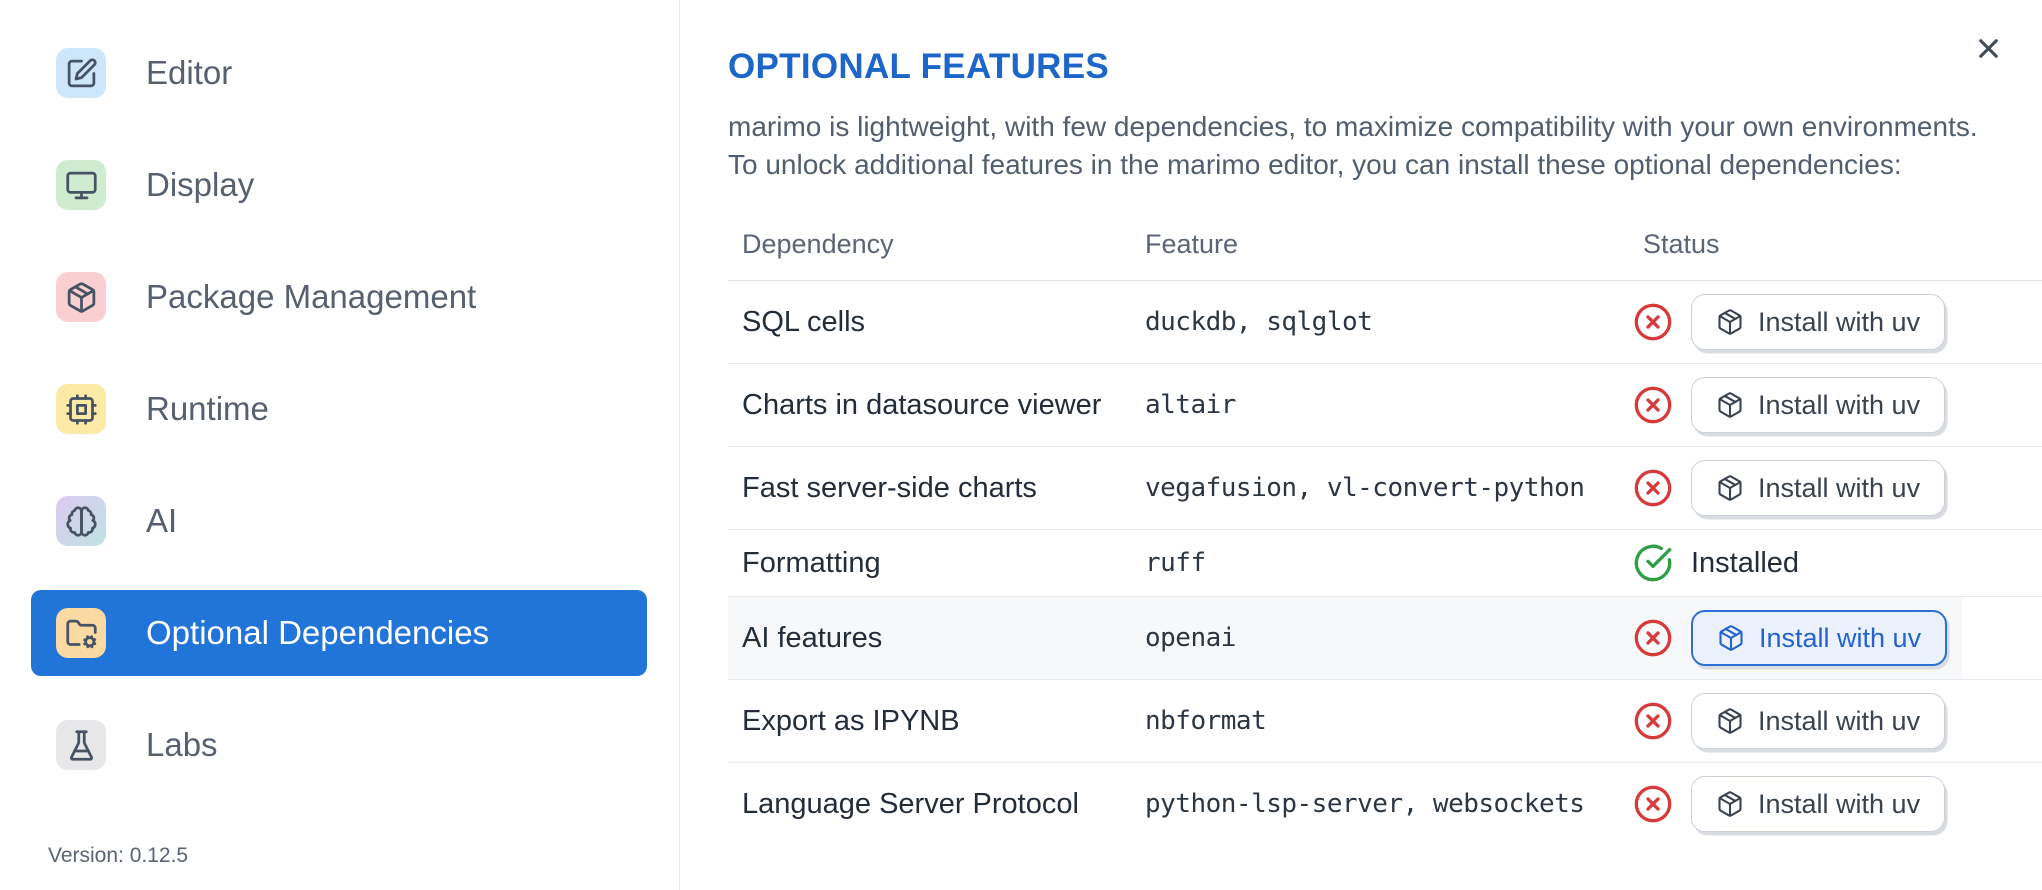  I want to click on table-header-row: Dependency Feature Status, so click(1385, 244).